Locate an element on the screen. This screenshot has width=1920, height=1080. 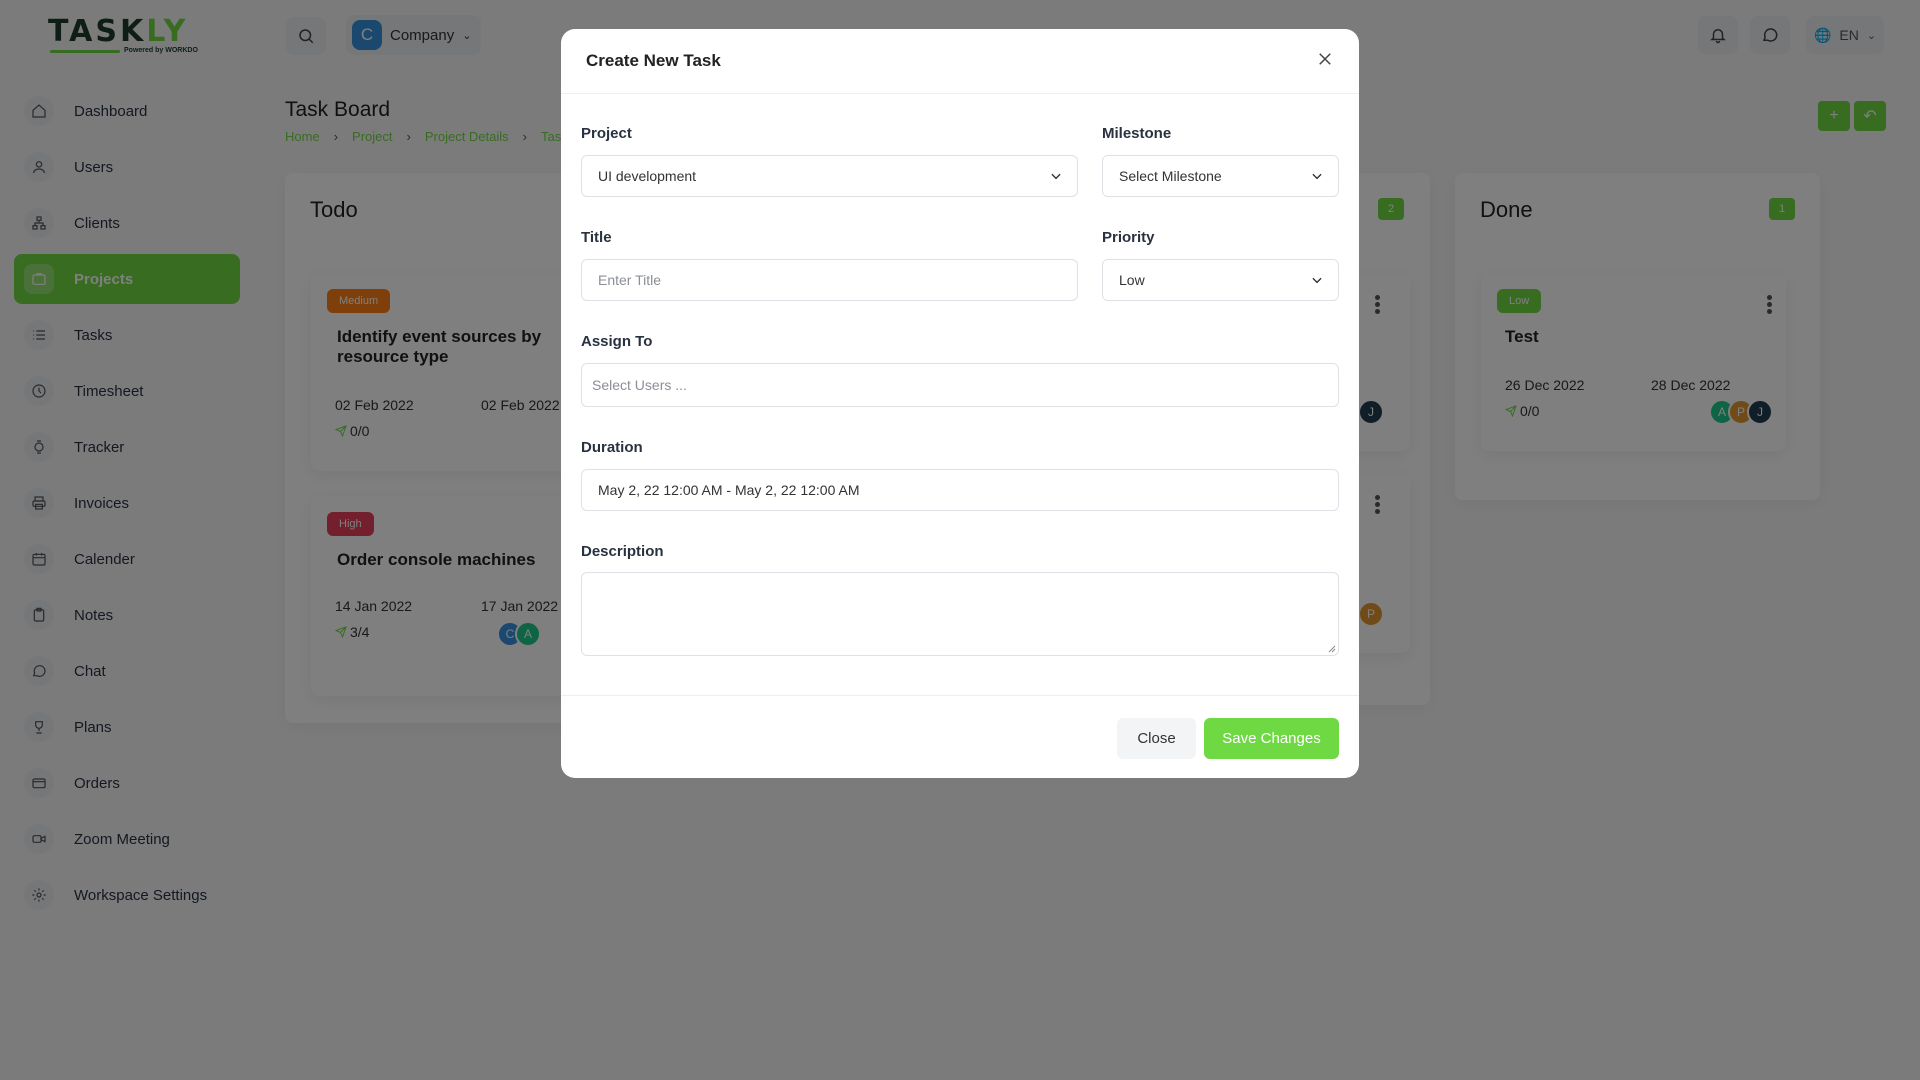
modal-title: Create New Task is located at coordinates (653, 60).